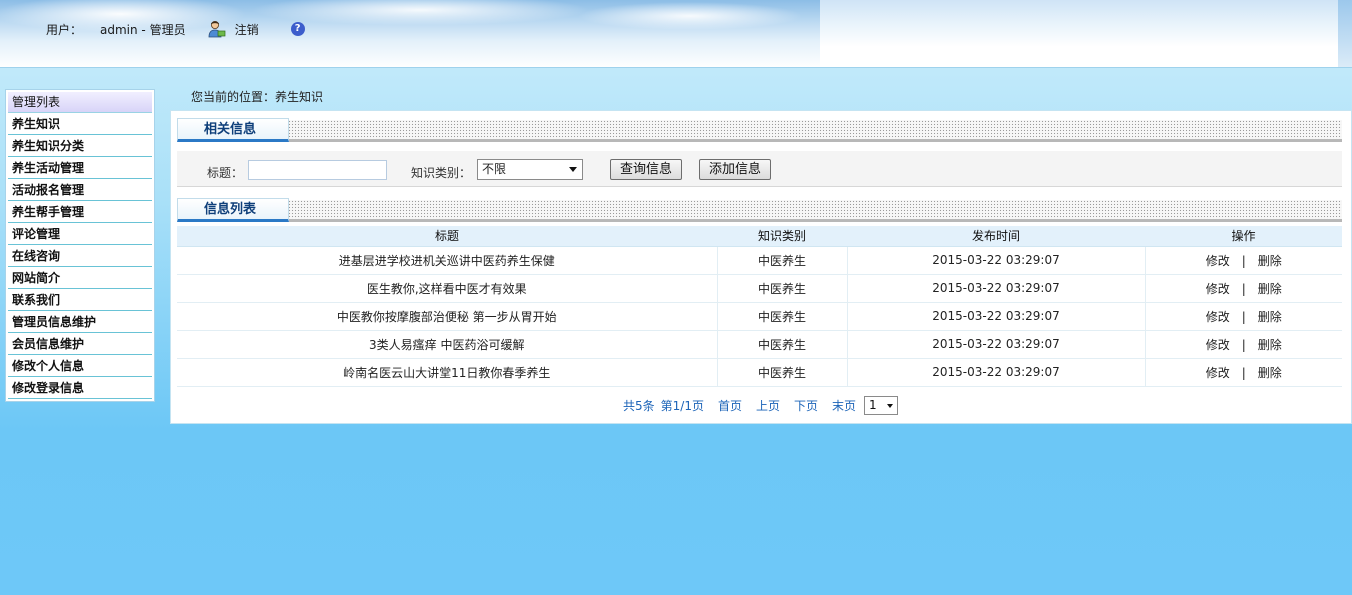 Image resolution: width=1352 pixels, height=595 pixels. I want to click on top-header: 用户： admin - 管理员 注销 ?, so click(676, 34).